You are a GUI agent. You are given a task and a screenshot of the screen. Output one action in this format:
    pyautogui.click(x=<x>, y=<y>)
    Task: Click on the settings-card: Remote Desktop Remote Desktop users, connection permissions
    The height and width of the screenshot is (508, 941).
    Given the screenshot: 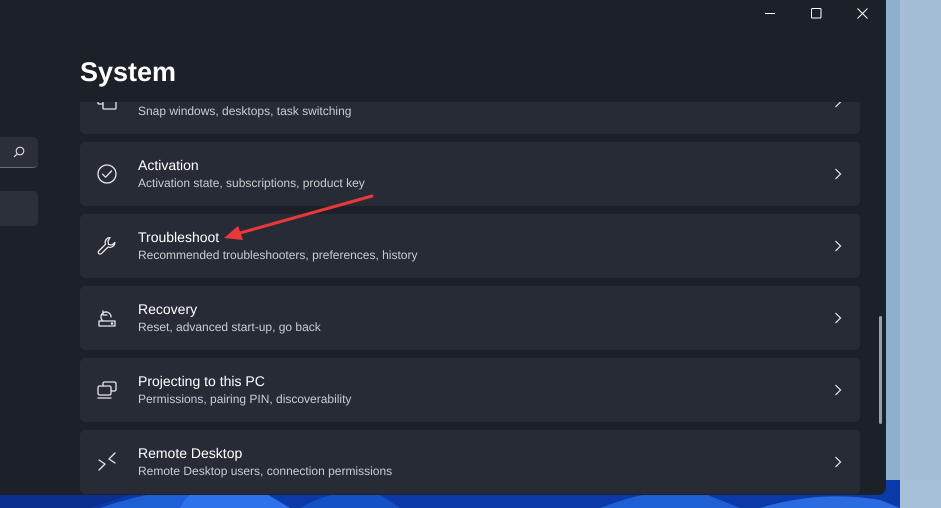 What is the action you would take?
    pyautogui.click(x=470, y=462)
    